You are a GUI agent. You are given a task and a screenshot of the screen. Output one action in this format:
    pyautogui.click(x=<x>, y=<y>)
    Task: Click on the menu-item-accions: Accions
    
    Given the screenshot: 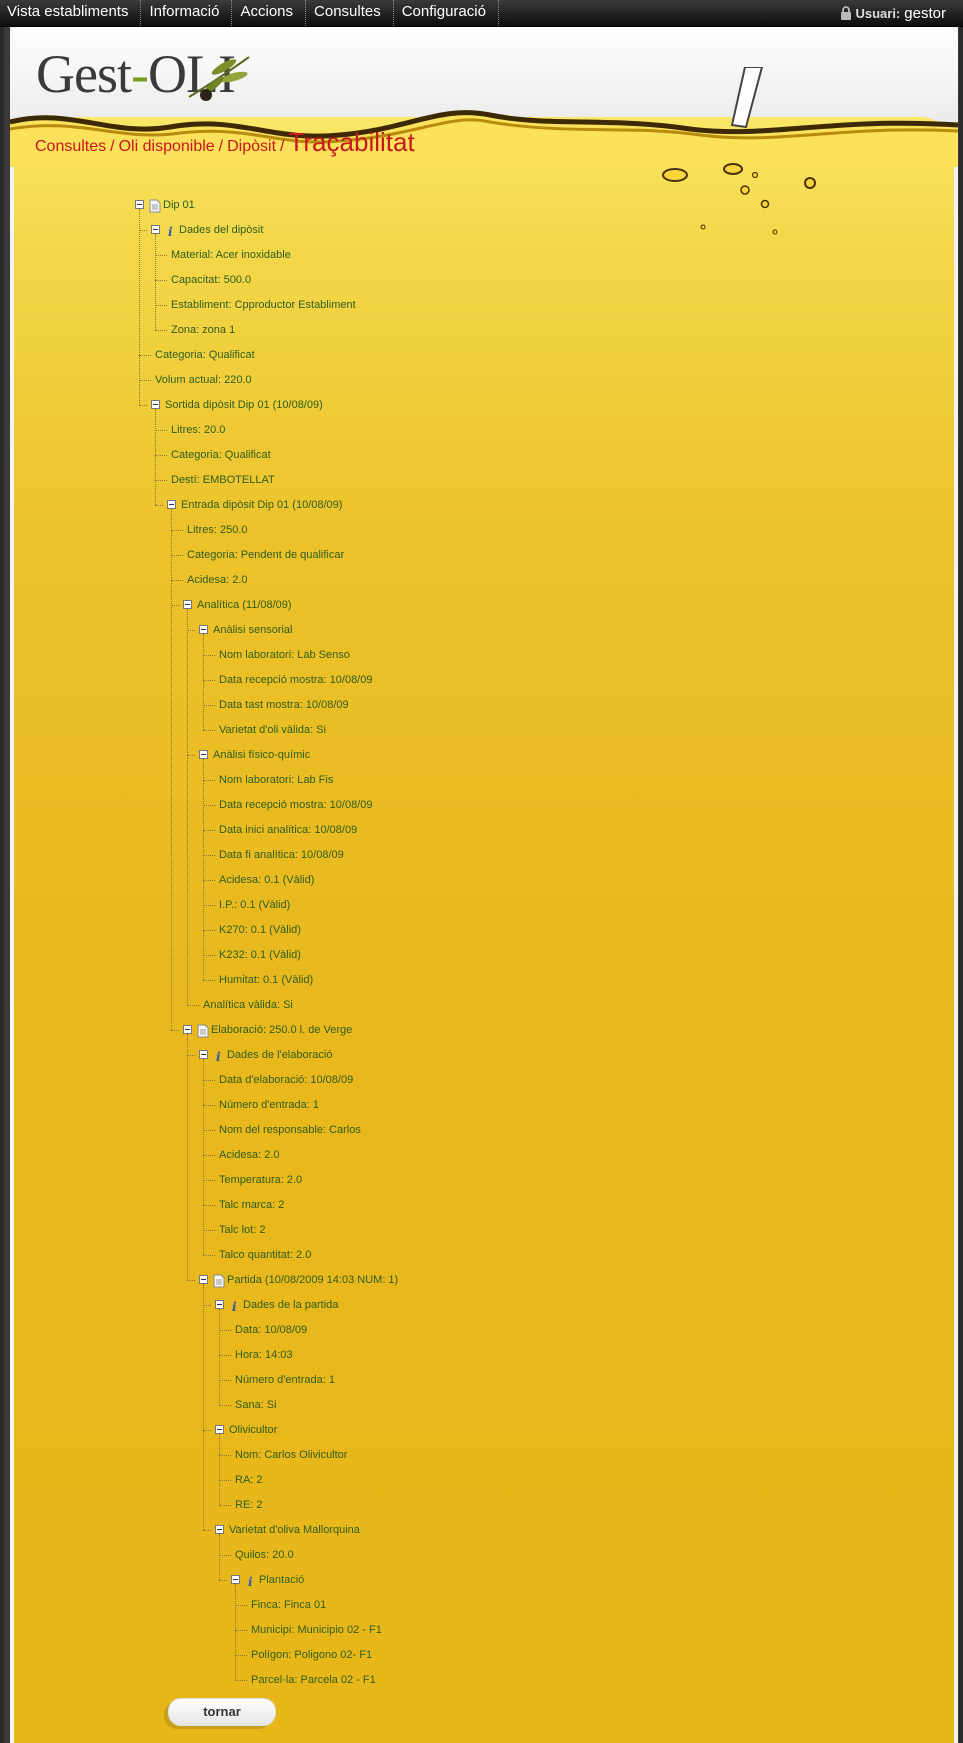 What is the action you would take?
    pyautogui.click(x=269, y=13)
    